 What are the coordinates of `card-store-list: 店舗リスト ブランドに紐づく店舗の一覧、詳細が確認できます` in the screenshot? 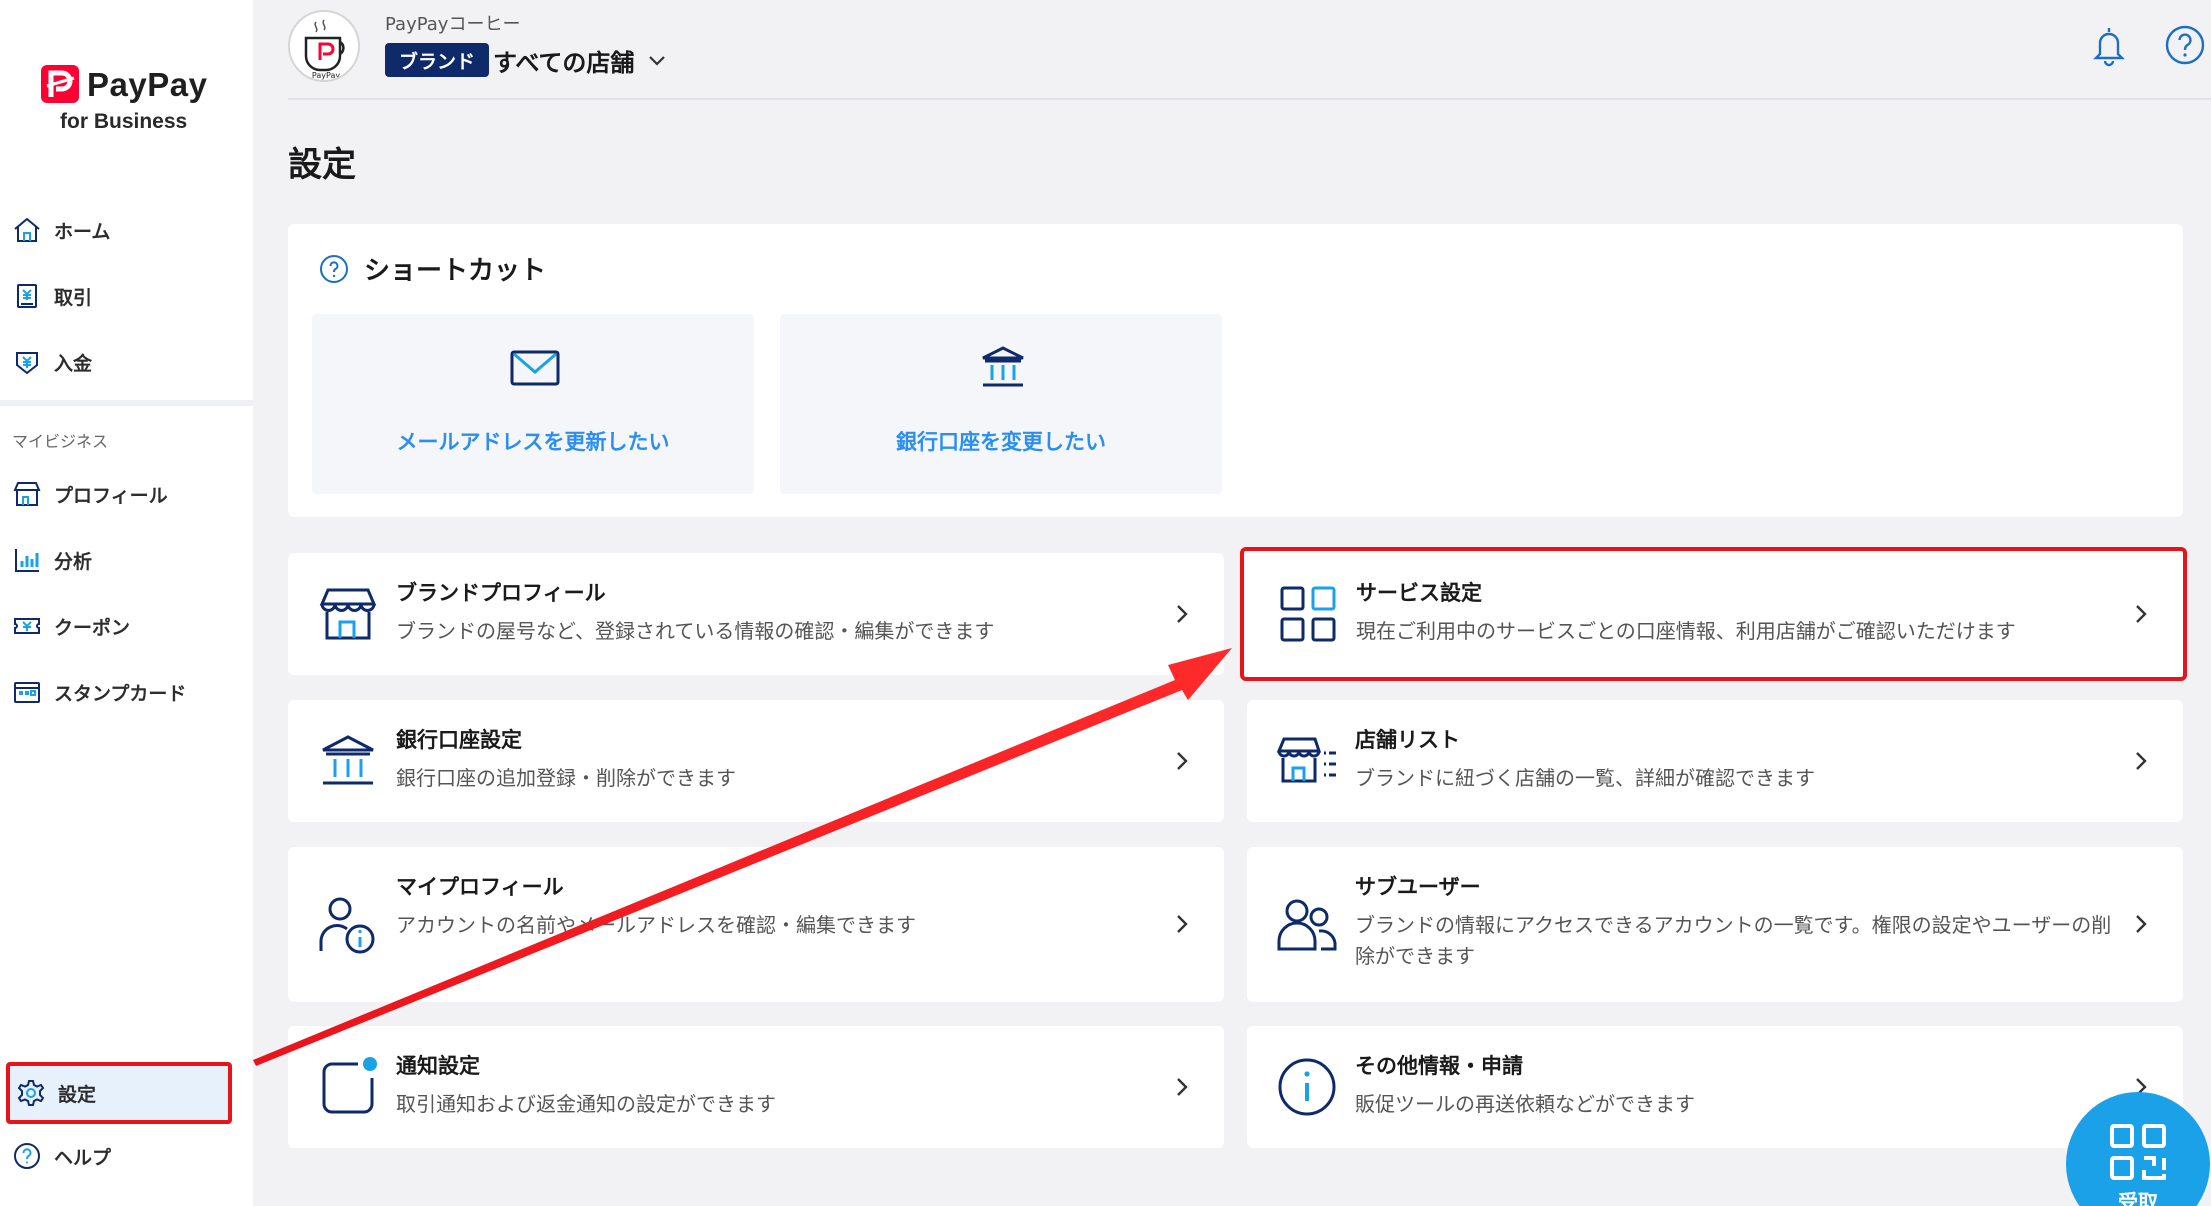 It's located at (1715, 761).